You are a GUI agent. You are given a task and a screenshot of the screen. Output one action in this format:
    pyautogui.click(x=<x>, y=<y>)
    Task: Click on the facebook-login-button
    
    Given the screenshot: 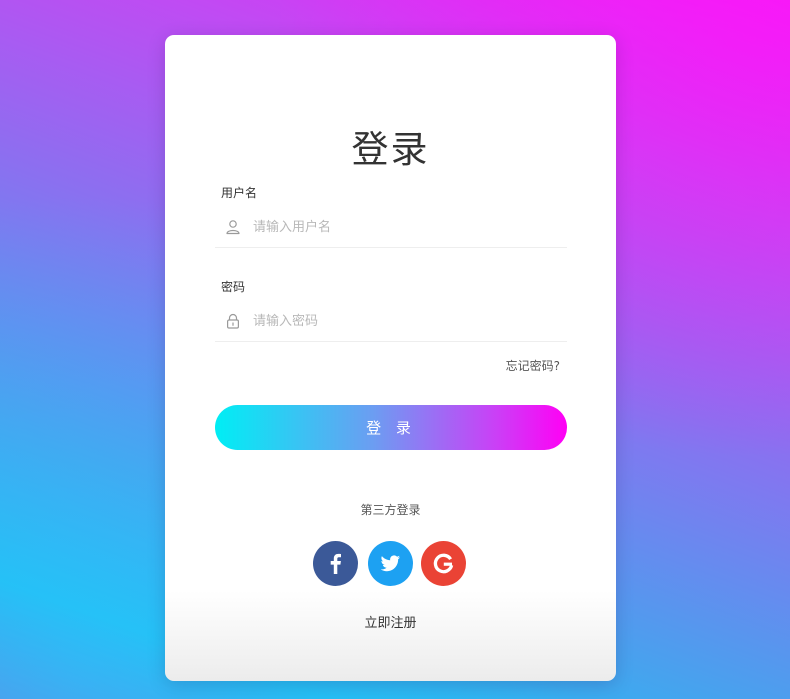 What is the action you would take?
    pyautogui.click(x=335, y=563)
    